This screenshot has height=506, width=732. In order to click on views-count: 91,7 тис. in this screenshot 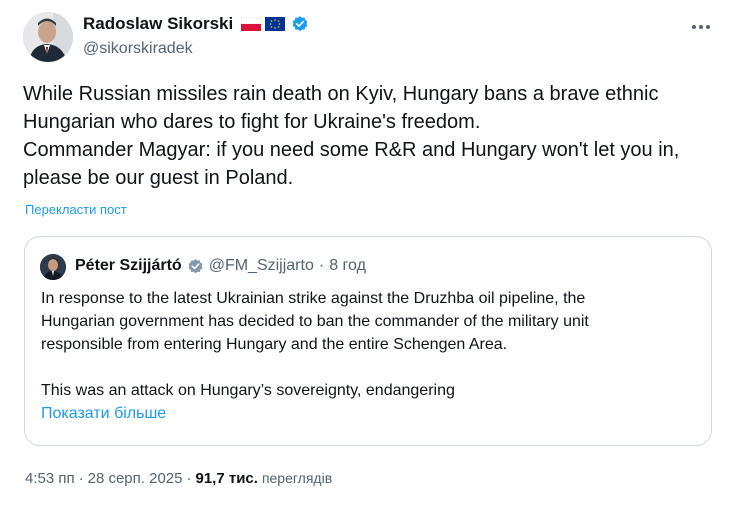, I will do `click(226, 478)`.